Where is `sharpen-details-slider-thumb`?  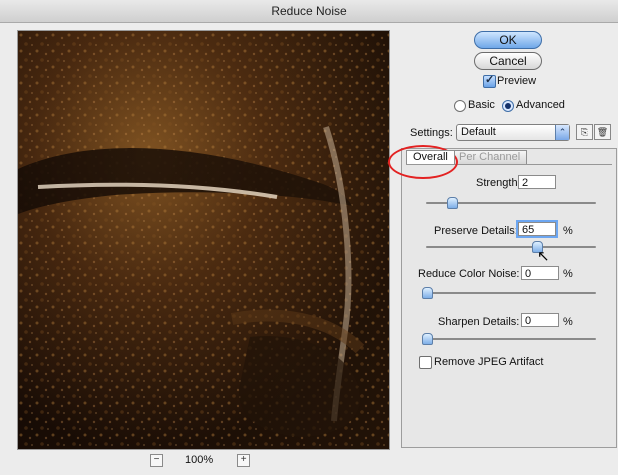
sharpen-details-slider-thumb is located at coordinates (427, 339).